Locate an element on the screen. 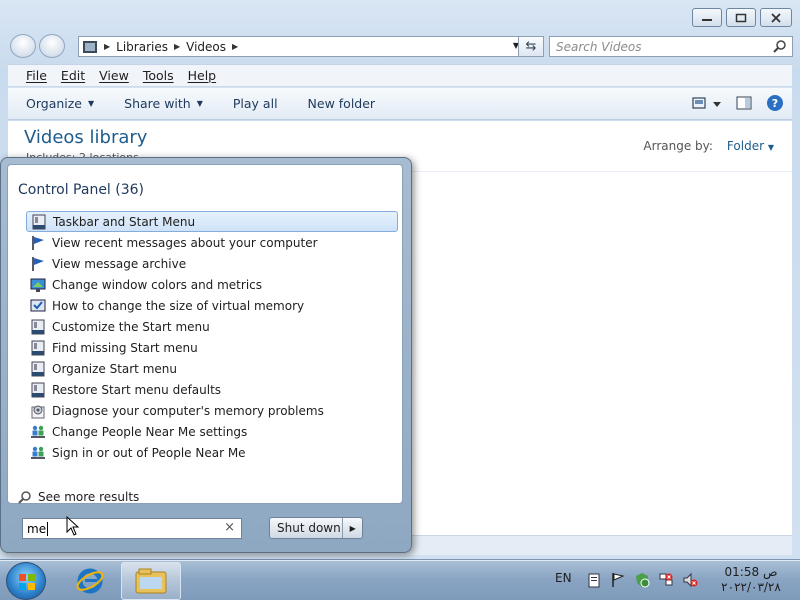 The image size is (800, 600). start-search-input: me × is located at coordinates (132, 528).